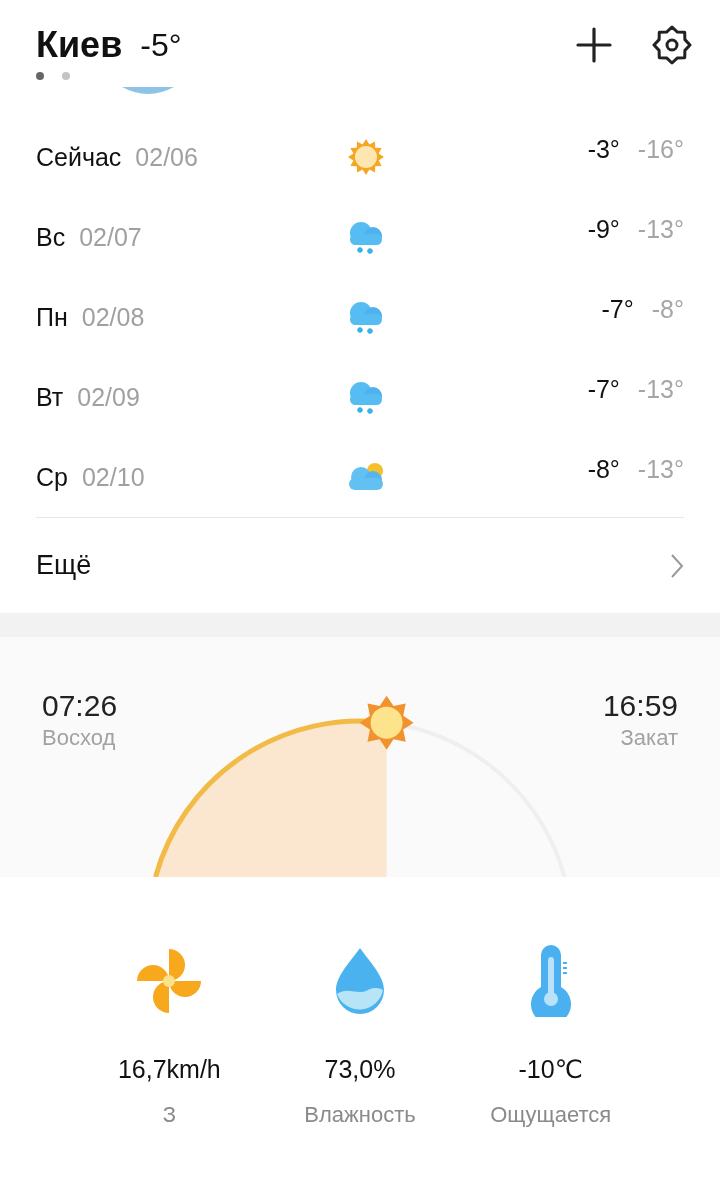 This screenshot has height=1184, width=720. Describe the element at coordinates (52, 477) in the screenshot. I see `day-label: Ср` at that location.